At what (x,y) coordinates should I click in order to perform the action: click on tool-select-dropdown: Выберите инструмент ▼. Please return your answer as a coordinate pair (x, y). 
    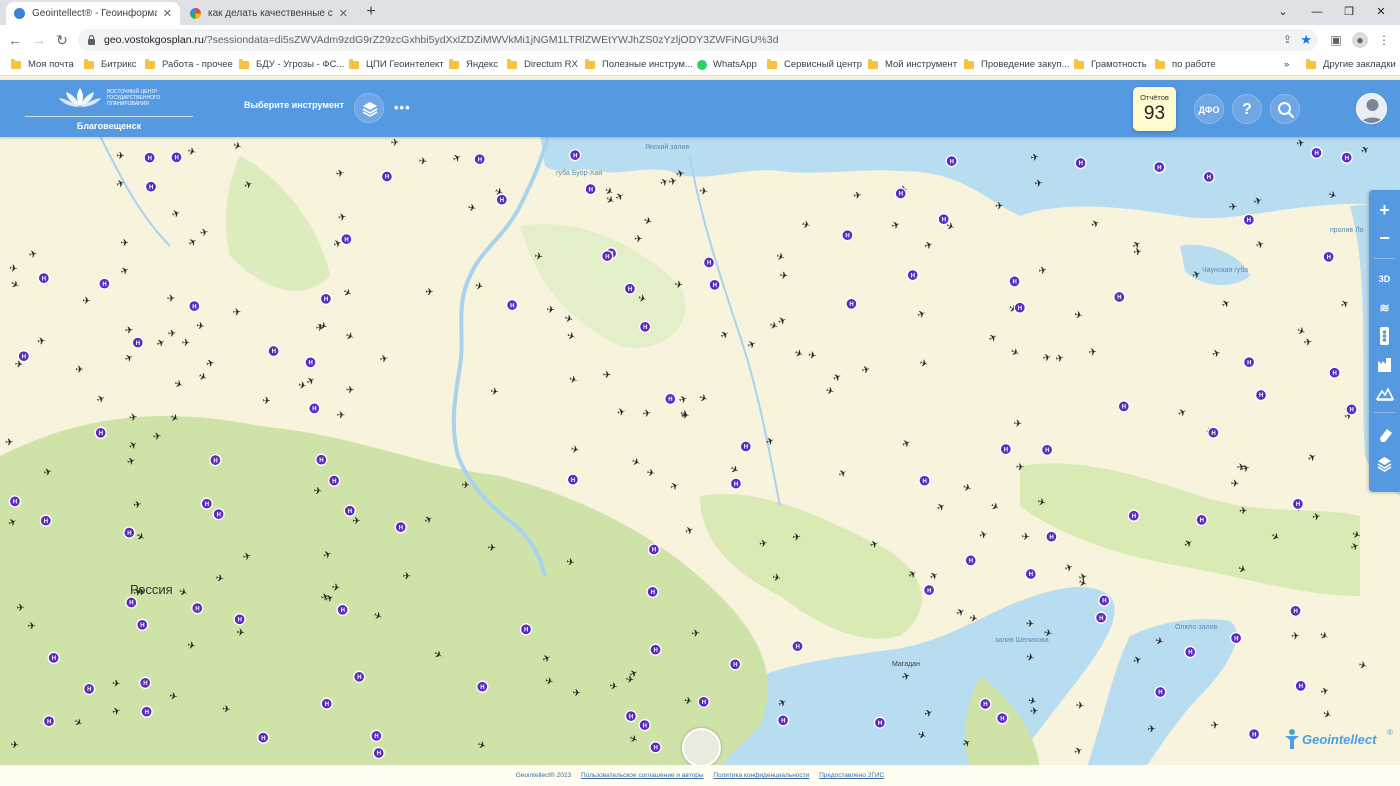
    Looking at the image, I should click on (303, 105).